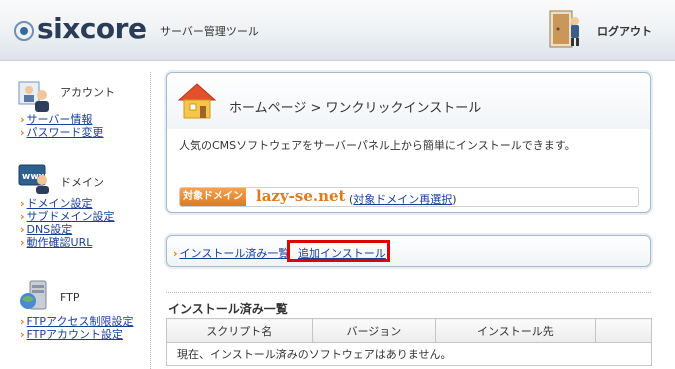 The height and width of the screenshot is (369, 675). Describe the element at coordinates (301, 196) in the screenshot. I see `target-domain-name: lazy-se.net` at that location.